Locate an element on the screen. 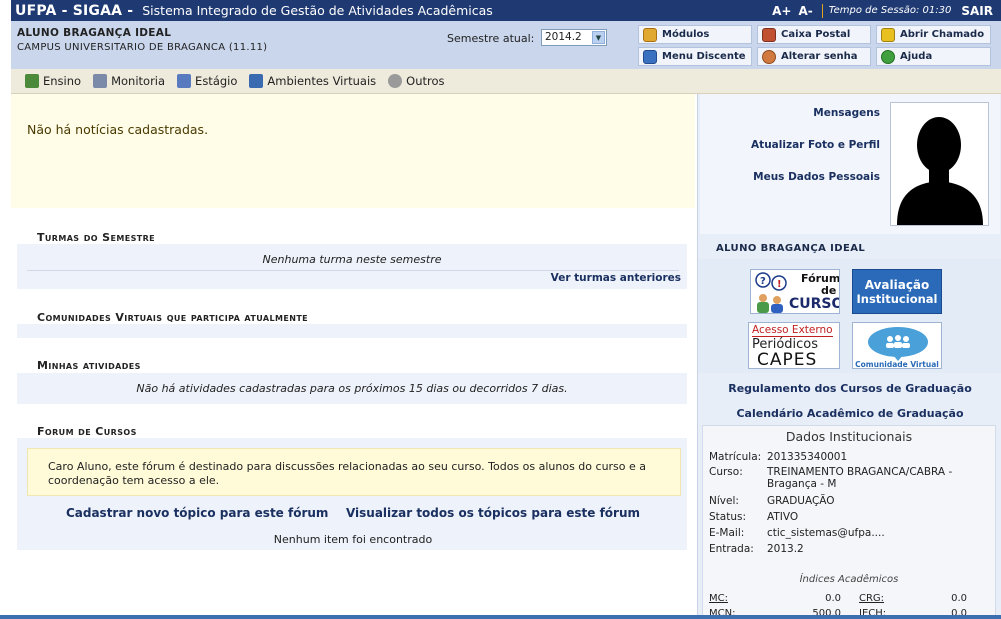  status-label: Status: is located at coordinates (727, 517).